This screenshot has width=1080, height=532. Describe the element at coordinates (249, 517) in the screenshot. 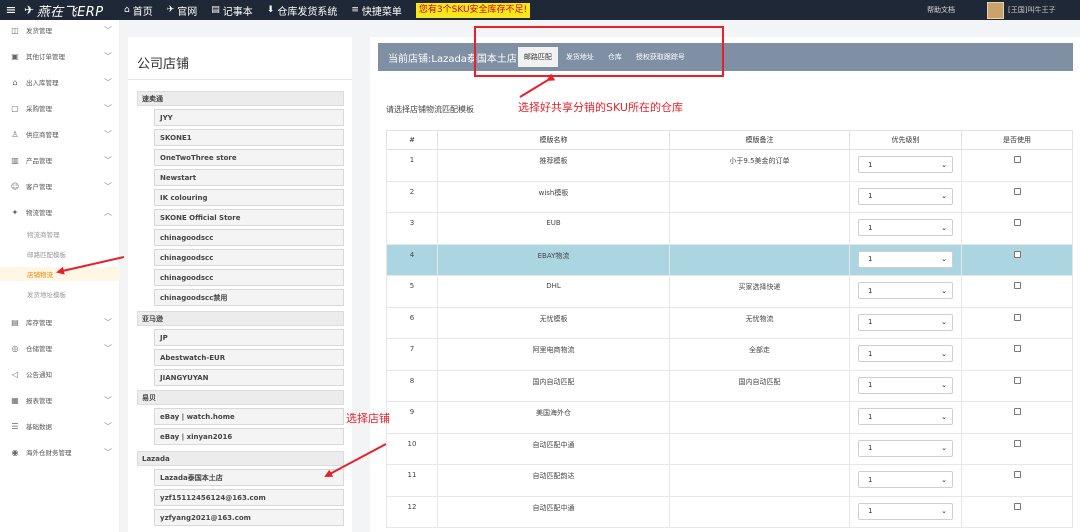

I see `shop-item: yzfyang2021@163.com` at that location.